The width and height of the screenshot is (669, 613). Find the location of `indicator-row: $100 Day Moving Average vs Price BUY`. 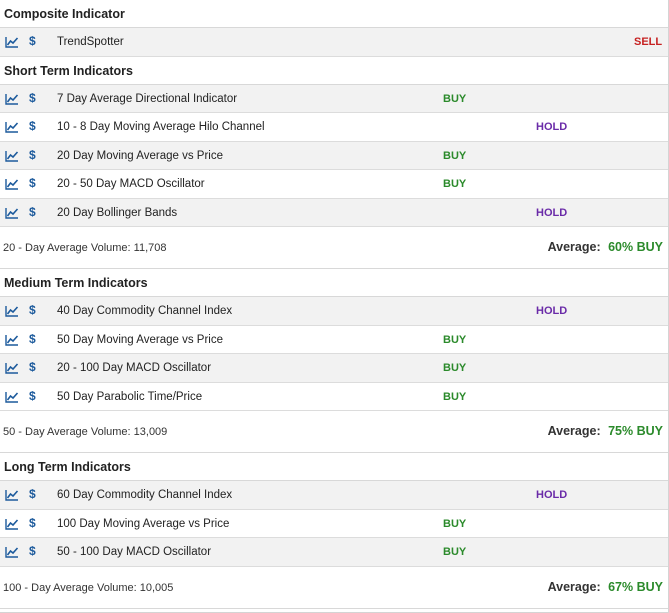

indicator-row: $100 Day Moving Average vs Price BUY is located at coordinates (334, 524).